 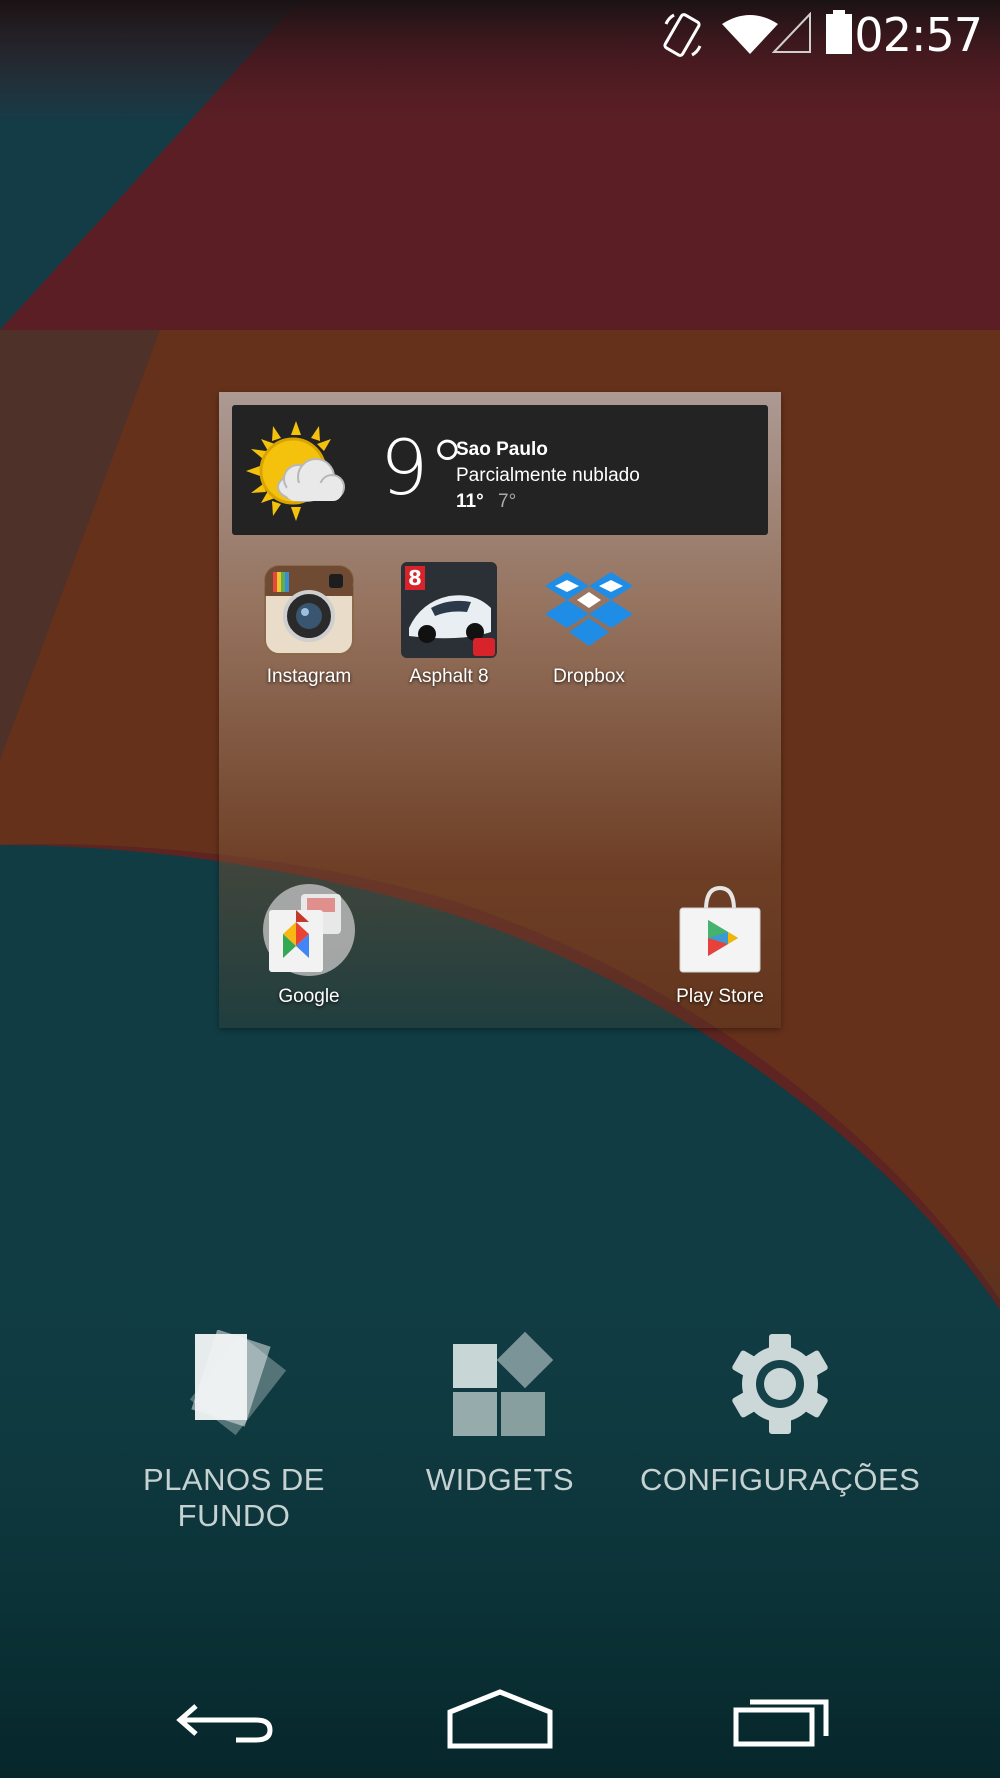 I want to click on wallpapers-icon, so click(x=238, y=1383).